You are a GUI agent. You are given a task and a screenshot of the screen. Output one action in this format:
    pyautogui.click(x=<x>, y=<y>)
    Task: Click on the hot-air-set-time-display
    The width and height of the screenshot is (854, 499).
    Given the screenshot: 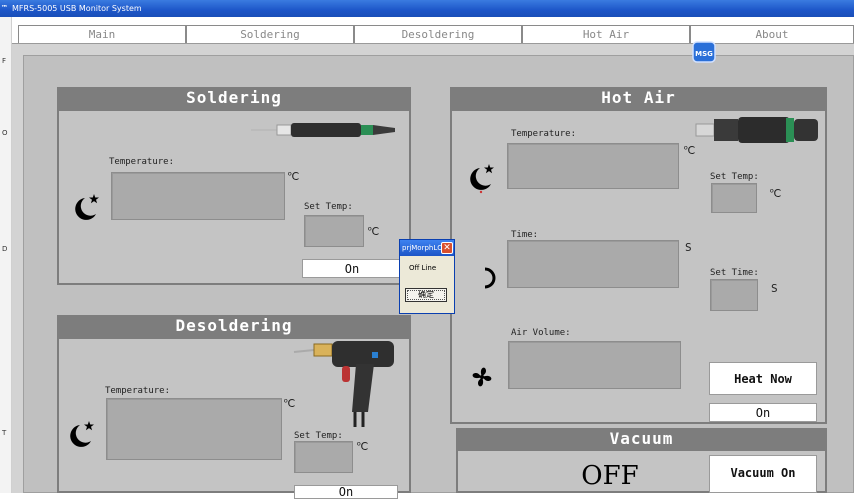 What is the action you would take?
    pyautogui.click(x=734, y=295)
    